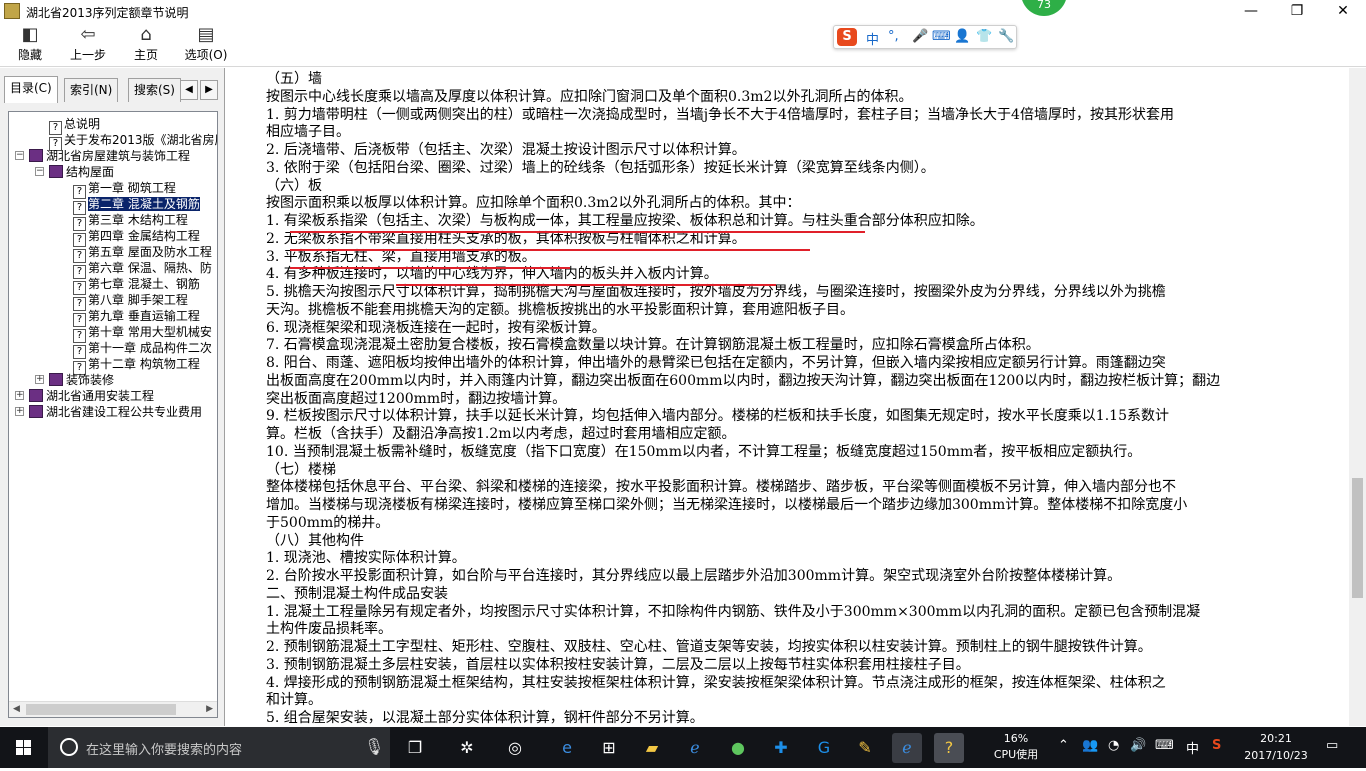 This screenshot has width=1366, height=771. What do you see at coordinates (24, 747) in the screenshot?
I see `start-button` at bounding box center [24, 747].